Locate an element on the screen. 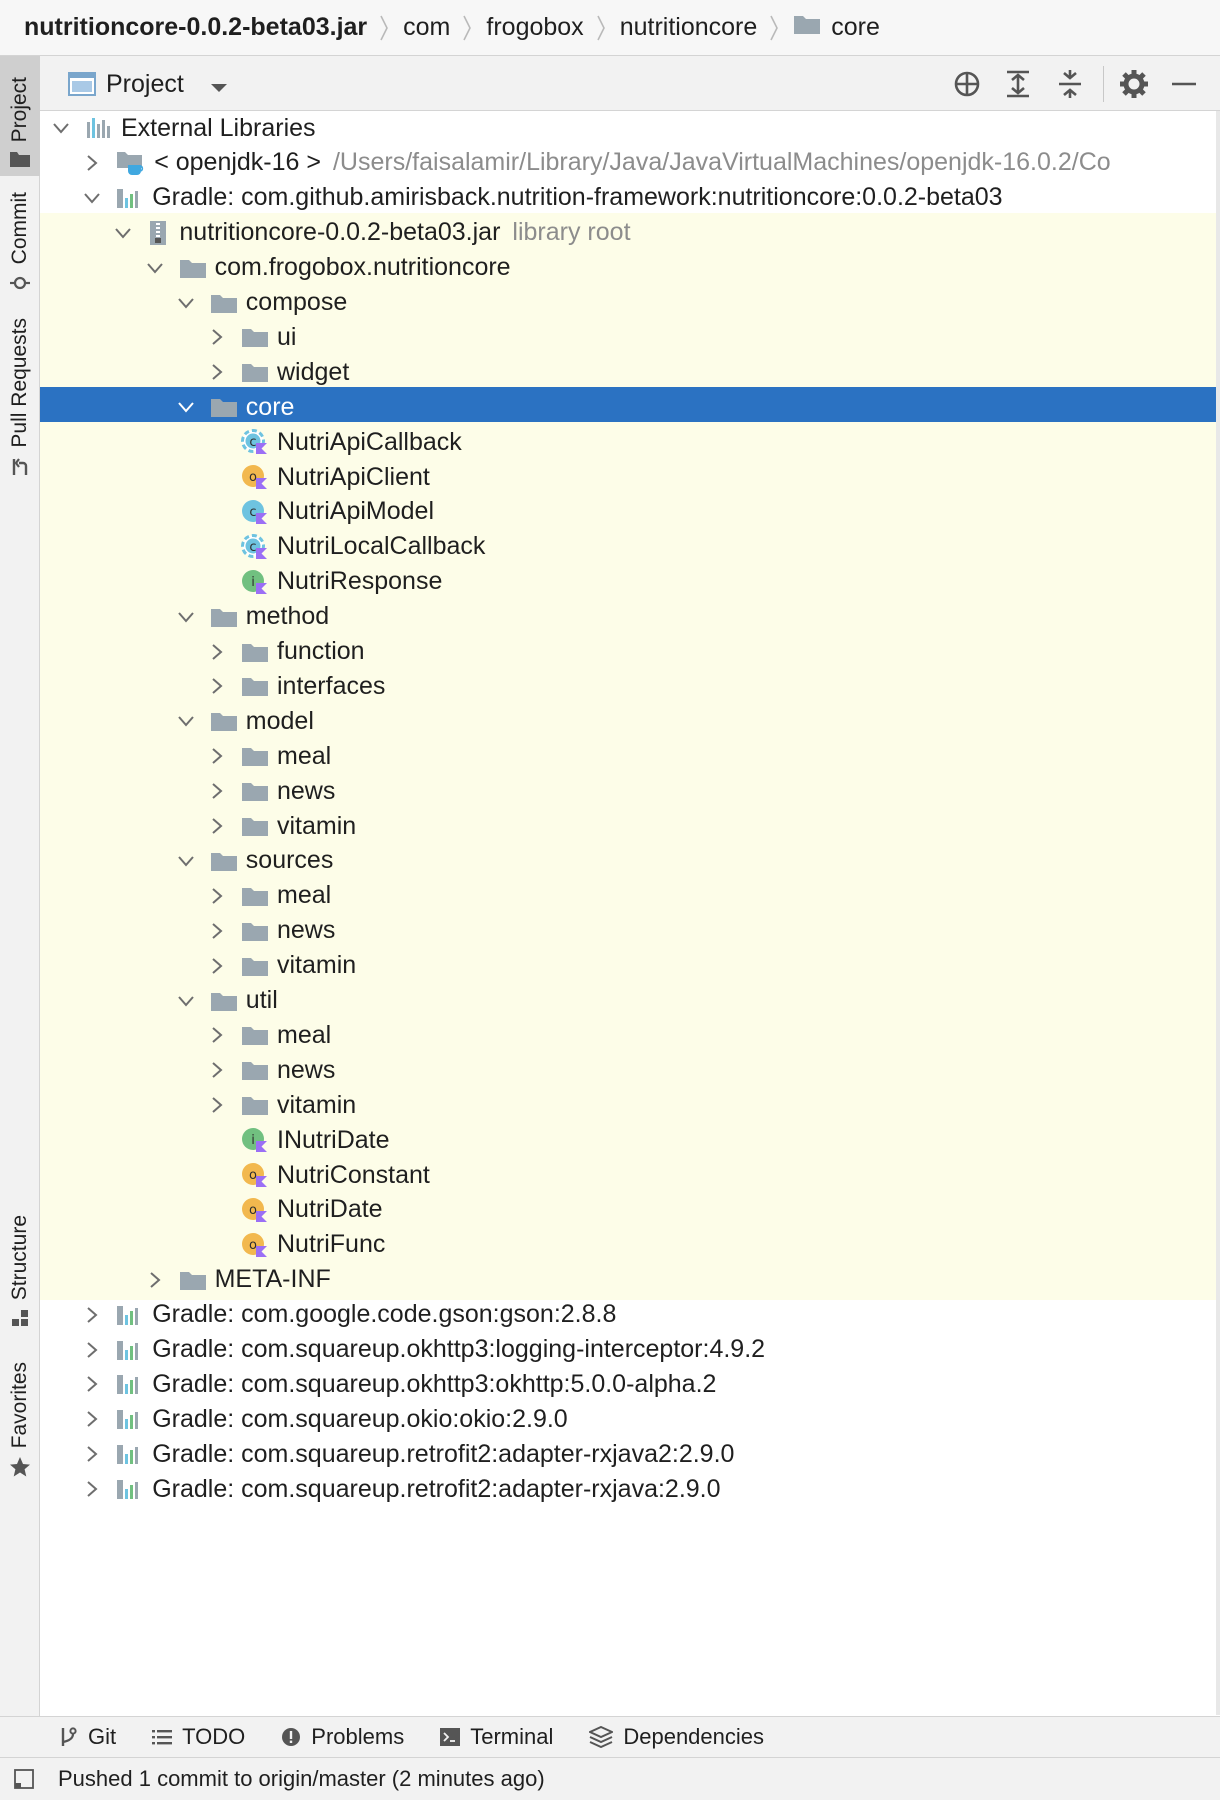  tree-row-label: vitamin is located at coordinates (317, 825).